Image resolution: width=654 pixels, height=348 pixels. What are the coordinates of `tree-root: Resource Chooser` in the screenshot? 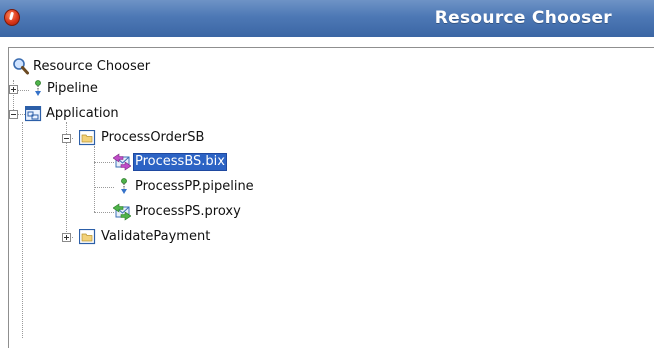 It's located at (123, 68).